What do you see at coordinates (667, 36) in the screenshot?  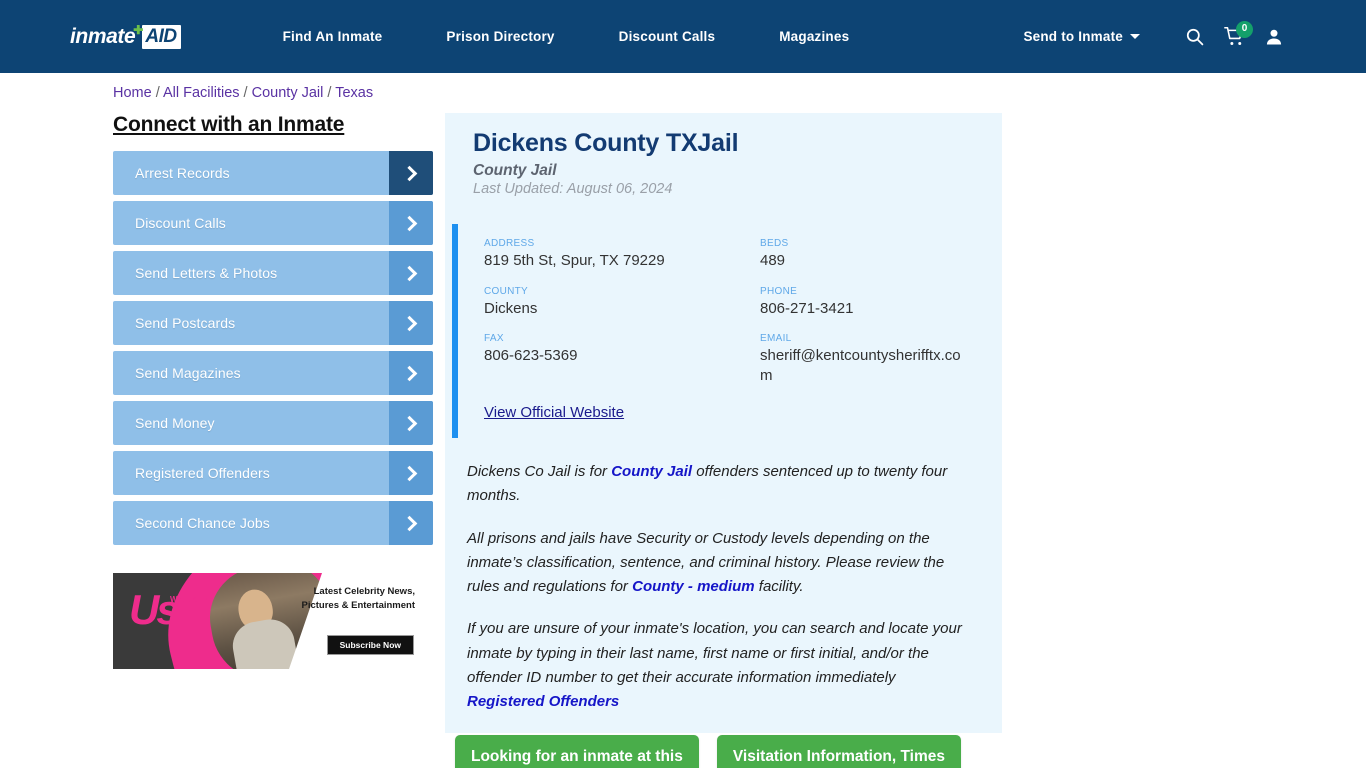 I see `nav-item-discount-calls: Discount Calls` at bounding box center [667, 36].